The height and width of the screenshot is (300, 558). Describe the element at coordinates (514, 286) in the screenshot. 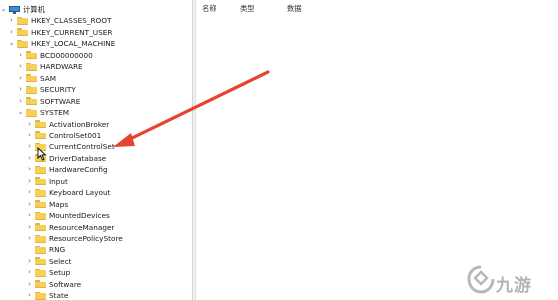

I see `watermark-text: 九游` at that location.